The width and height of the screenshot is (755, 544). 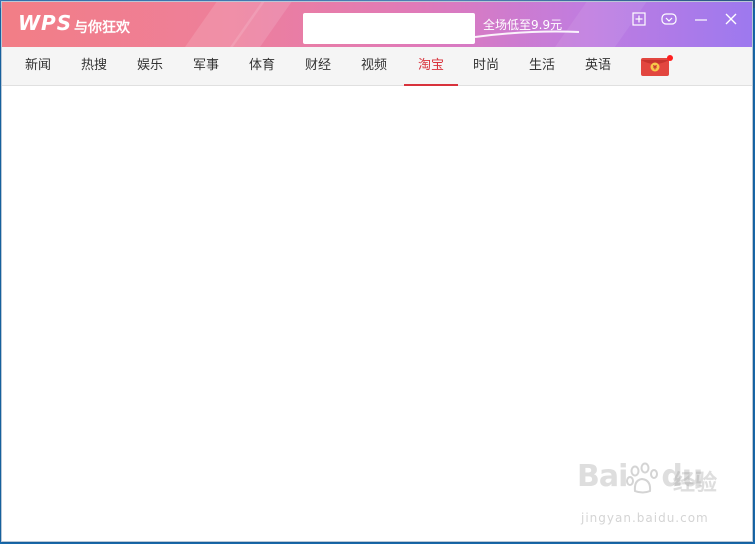 What do you see at coordinates (642, 478) in the screenshot?
I see `paw-icon` at bounding box center [642, 478].